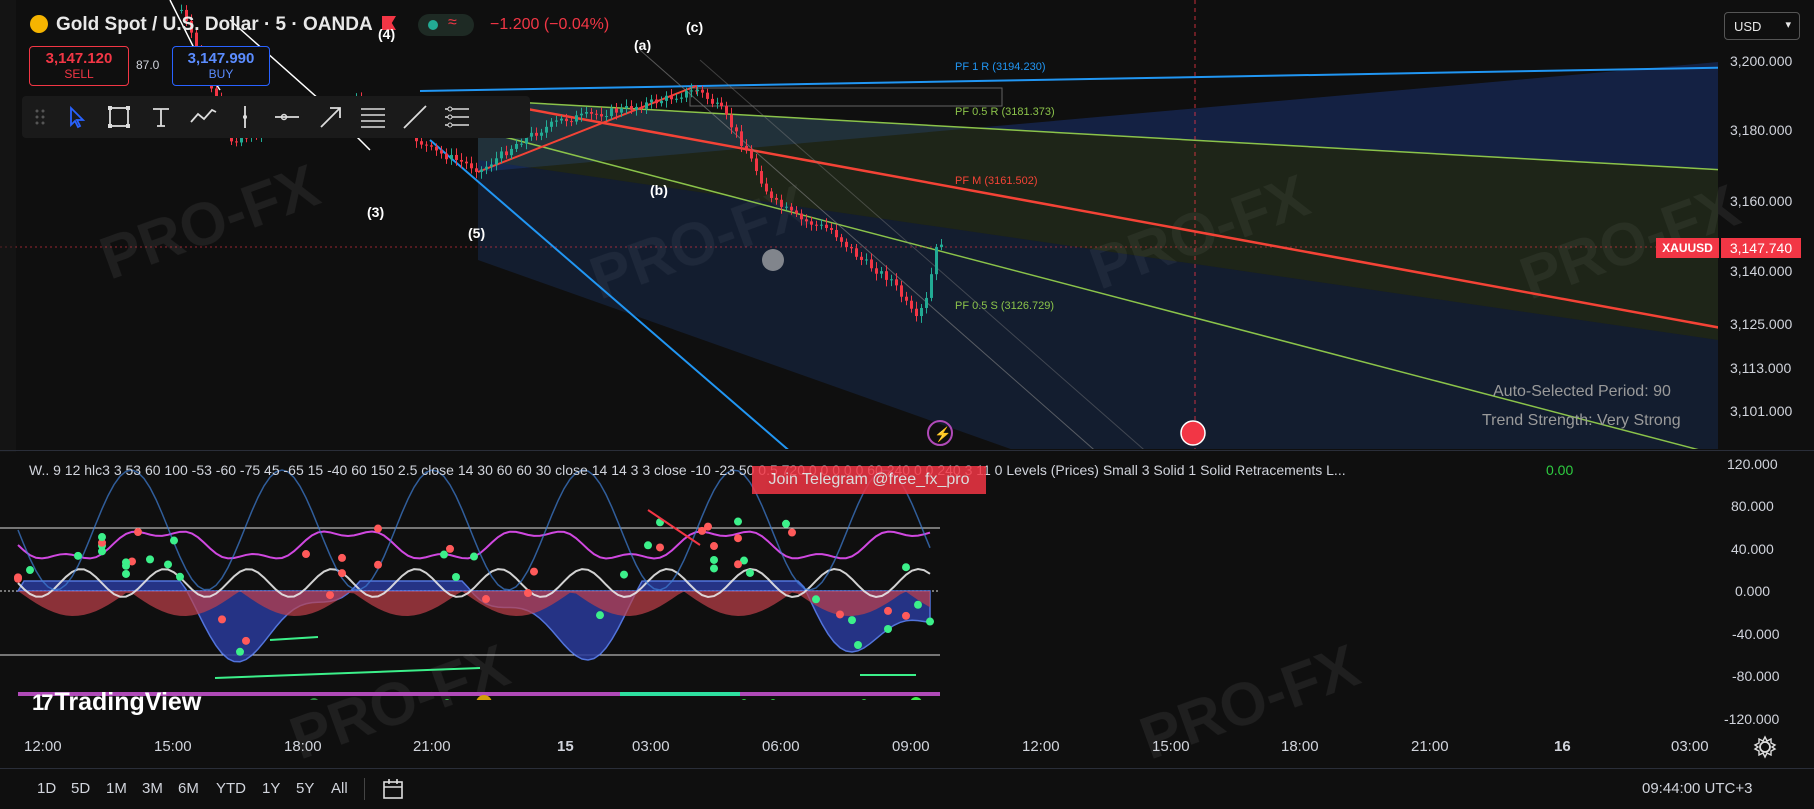  What do you see at coordinates (1752, 549) in the screenshot?
I see `indicator-tick: 40.000` at bounding box center [1752, 549].